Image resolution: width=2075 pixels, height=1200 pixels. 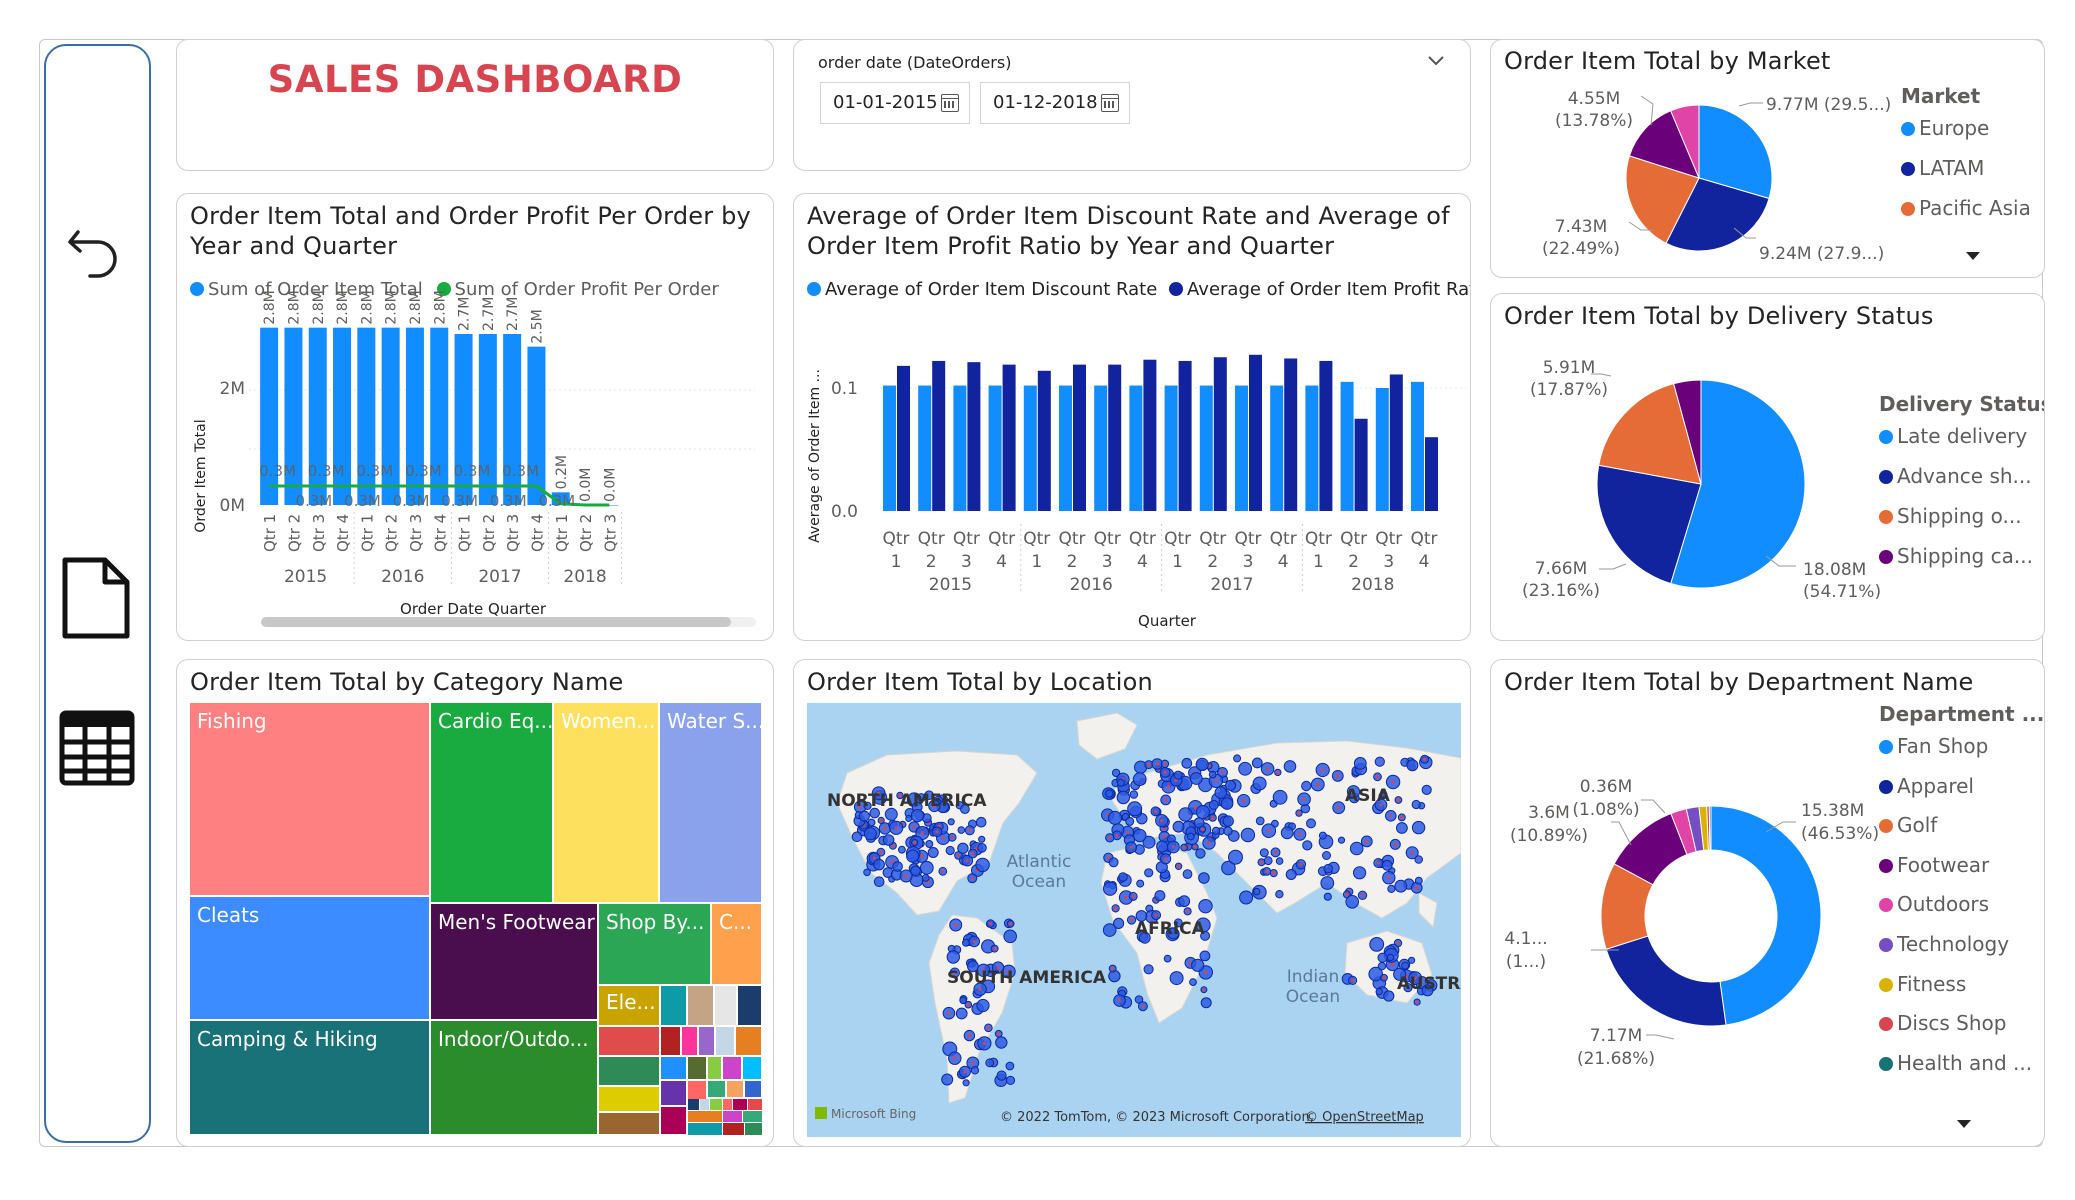 I want to click on table-icon, so click(x=97, y=748).